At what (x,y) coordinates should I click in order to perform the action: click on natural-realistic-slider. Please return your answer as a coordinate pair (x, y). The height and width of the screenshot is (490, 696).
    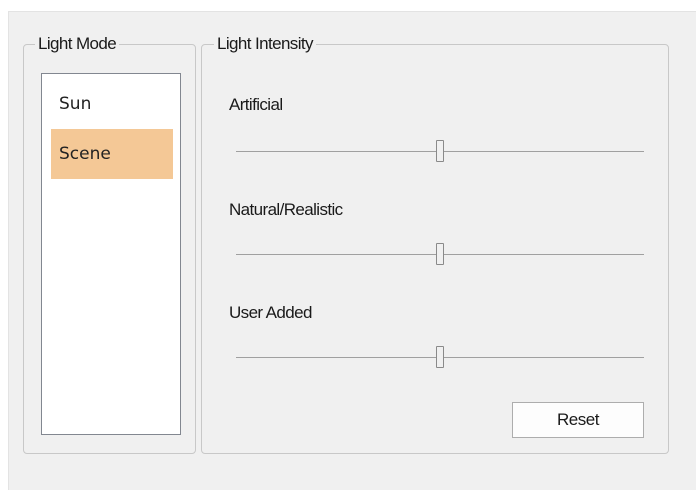
    Looking at the image, I should click on (440, 255).